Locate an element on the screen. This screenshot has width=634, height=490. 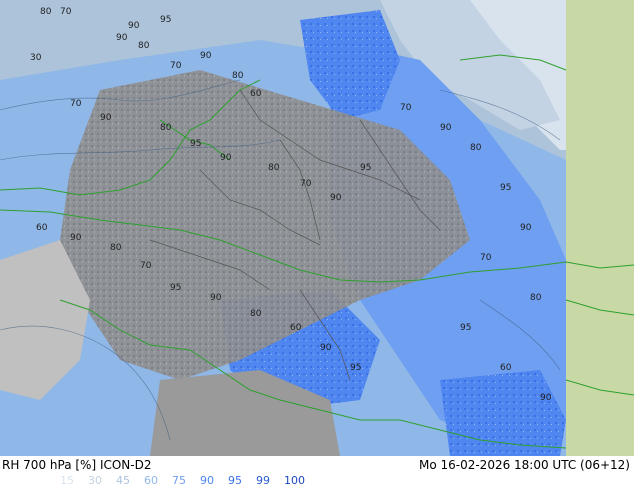
legend-value: 75 is located at coordinates (179, 480).